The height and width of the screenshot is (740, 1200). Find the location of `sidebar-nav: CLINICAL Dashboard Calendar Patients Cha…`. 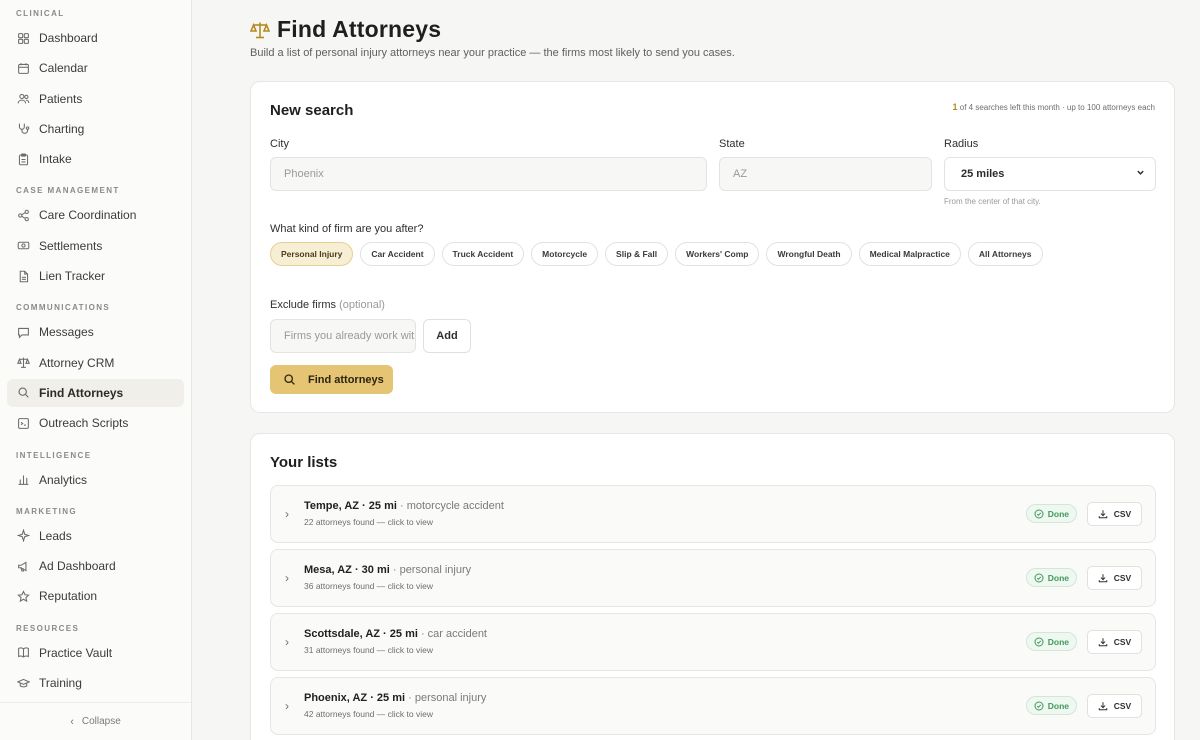

sidebar-nav: CLINICAL Dashboard Calendar Patients Cha… is located at coordinates (95, 348).